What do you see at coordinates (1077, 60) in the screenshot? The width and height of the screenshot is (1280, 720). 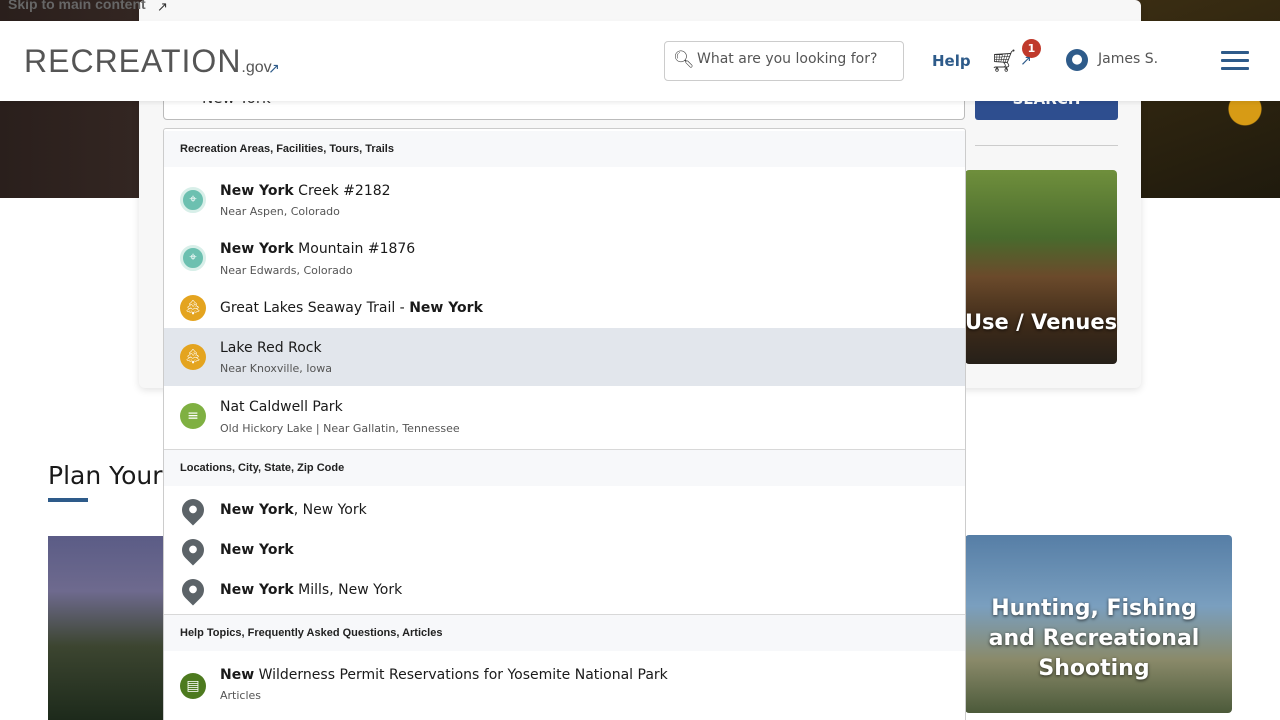 I see `user-avatar-icon: ●` at bounding box center [1077, 60].